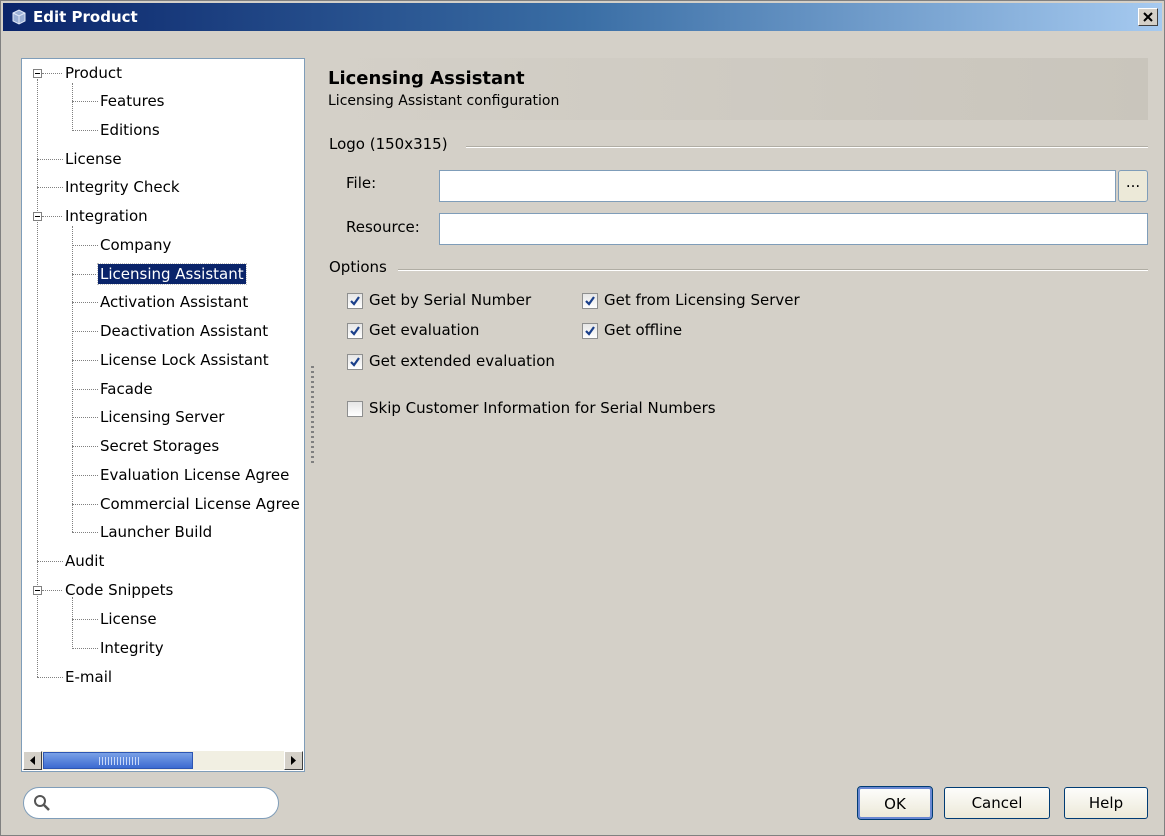 The image size is (1165, 836). I want to click on tree-item-editions: Editions, so click(130, 130).